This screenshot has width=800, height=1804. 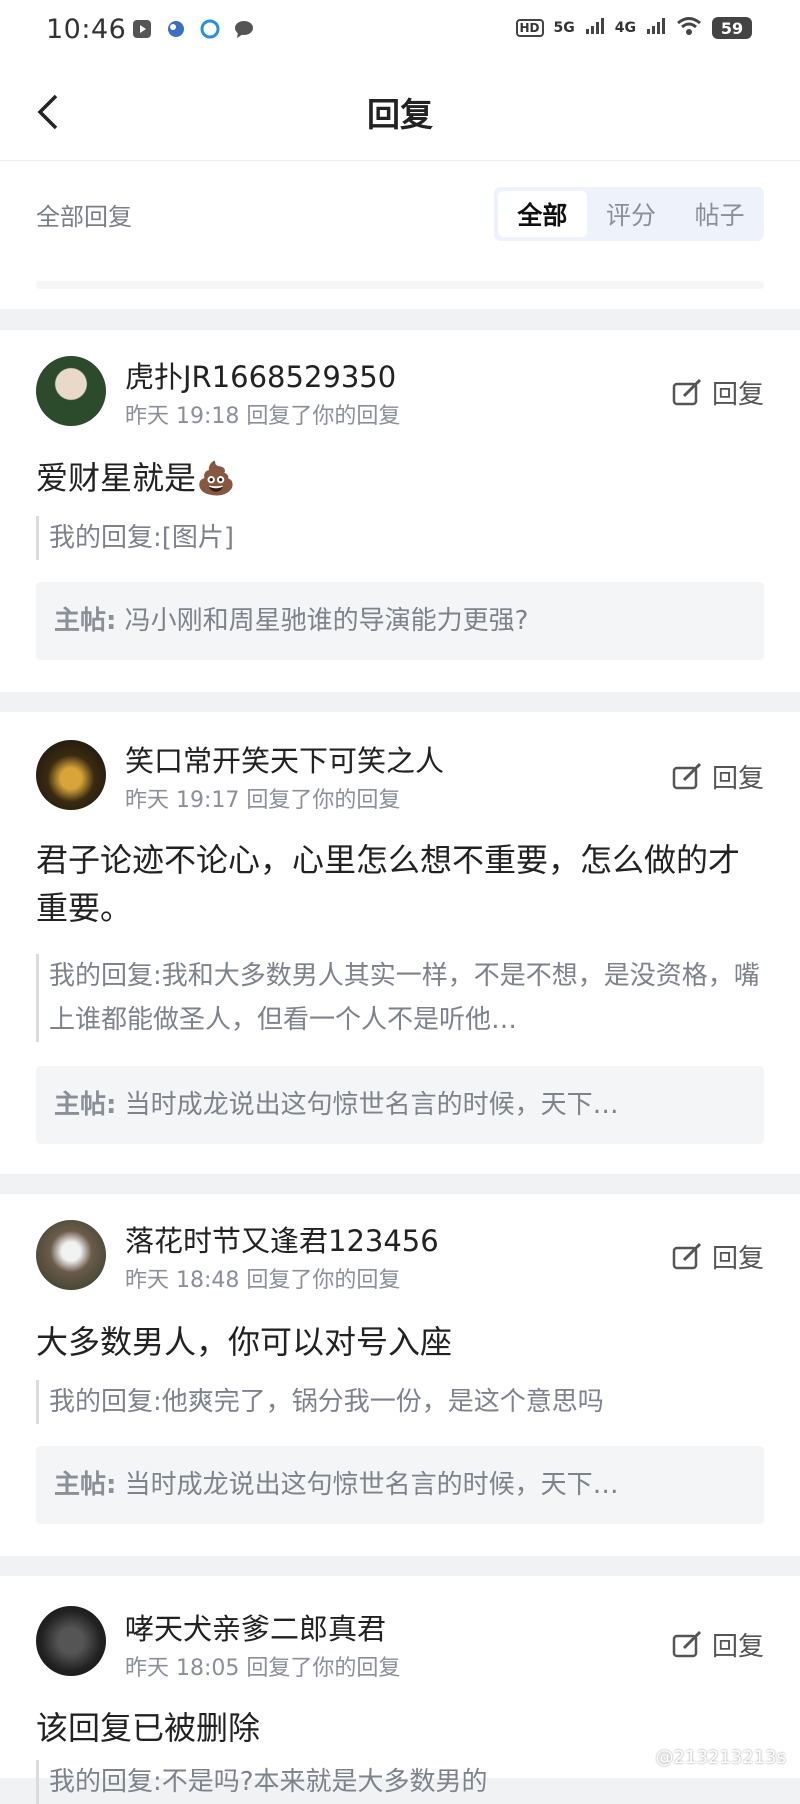 I want to click on reply-meta: 昨天 18:48 回复了你的回复, so click(x=262, y=1278).